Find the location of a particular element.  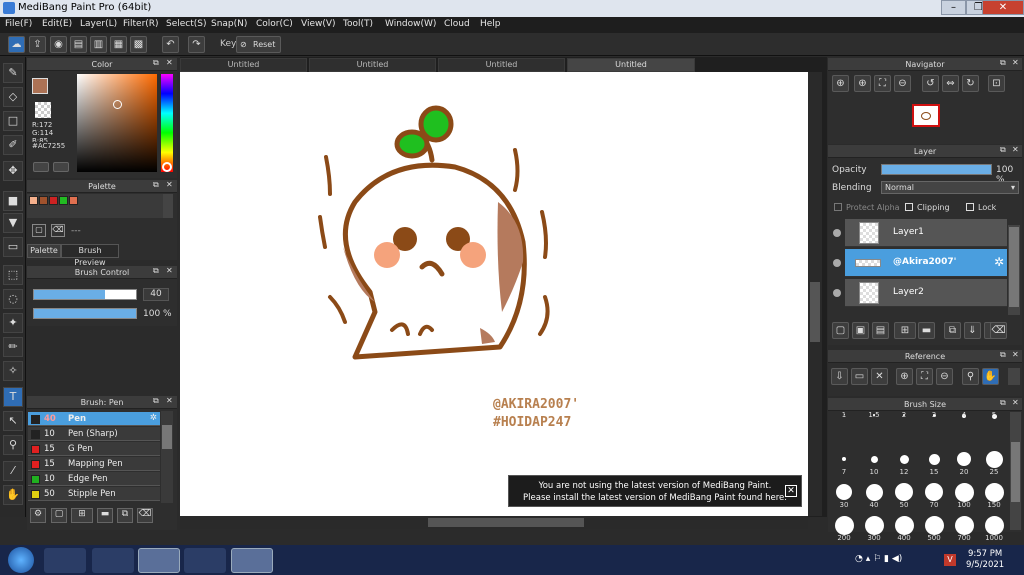

pen-tool-icon: ✐ is located at coordinates (13, 145).